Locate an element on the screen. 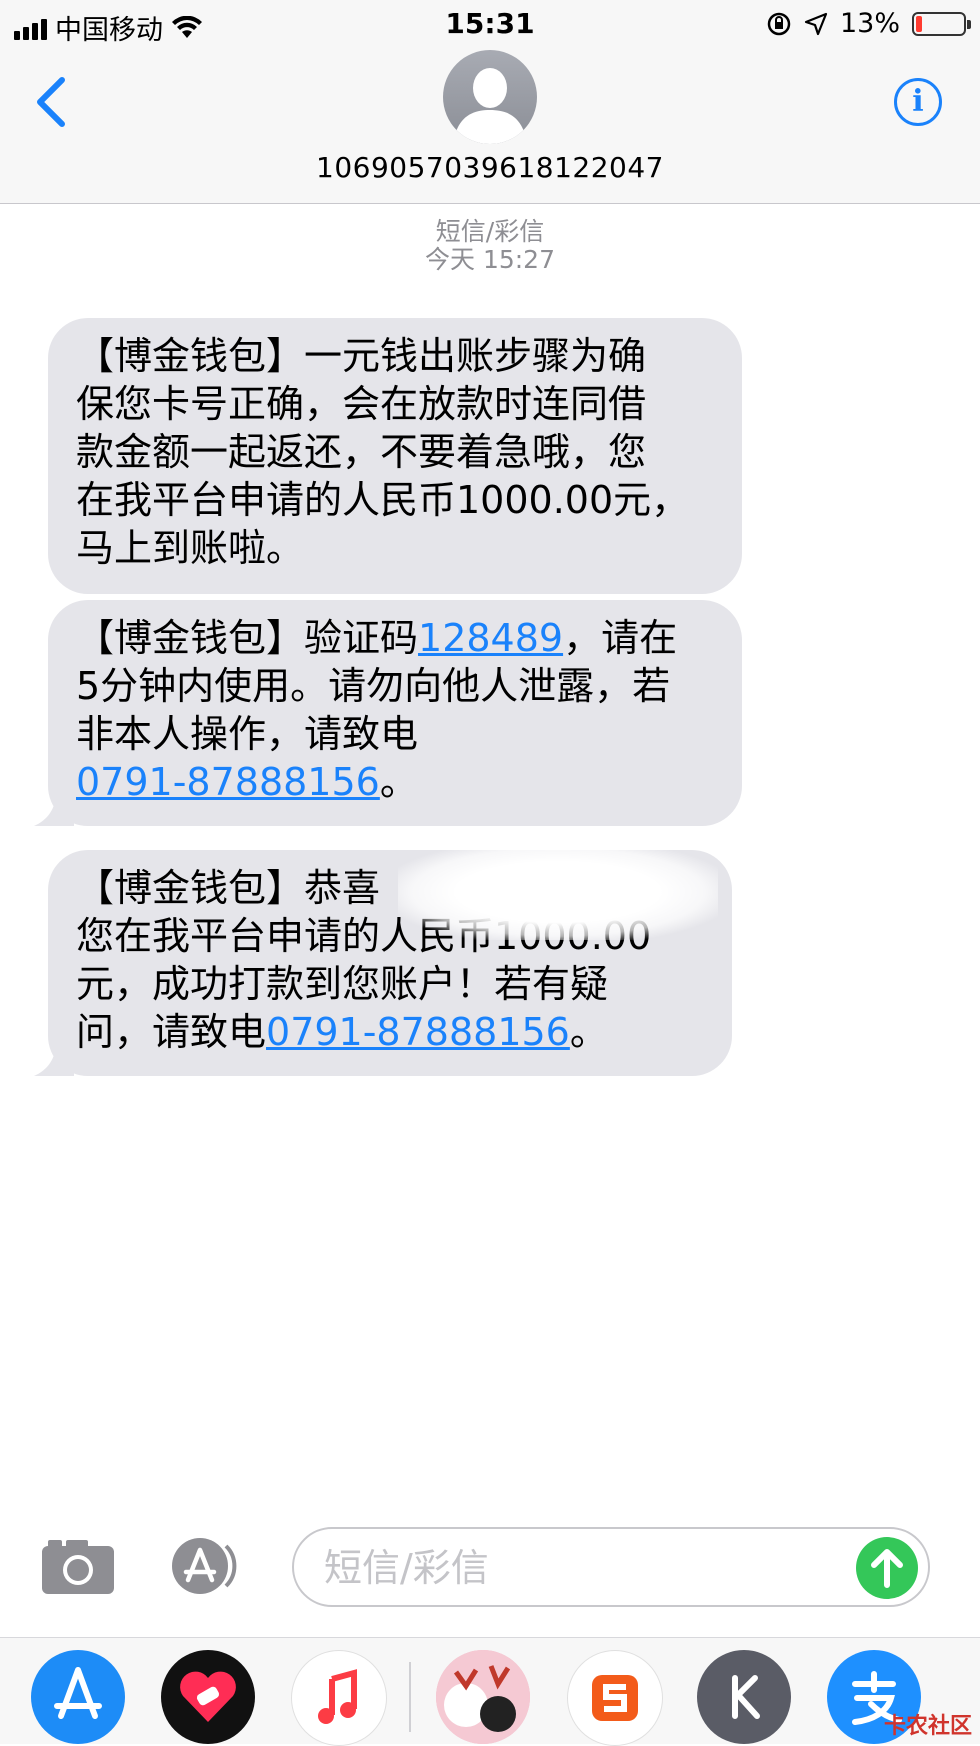 Image resolution: width=980 pixels, height=1746 pixels. sticker-app-icon is located at coordinates (483, 1697).